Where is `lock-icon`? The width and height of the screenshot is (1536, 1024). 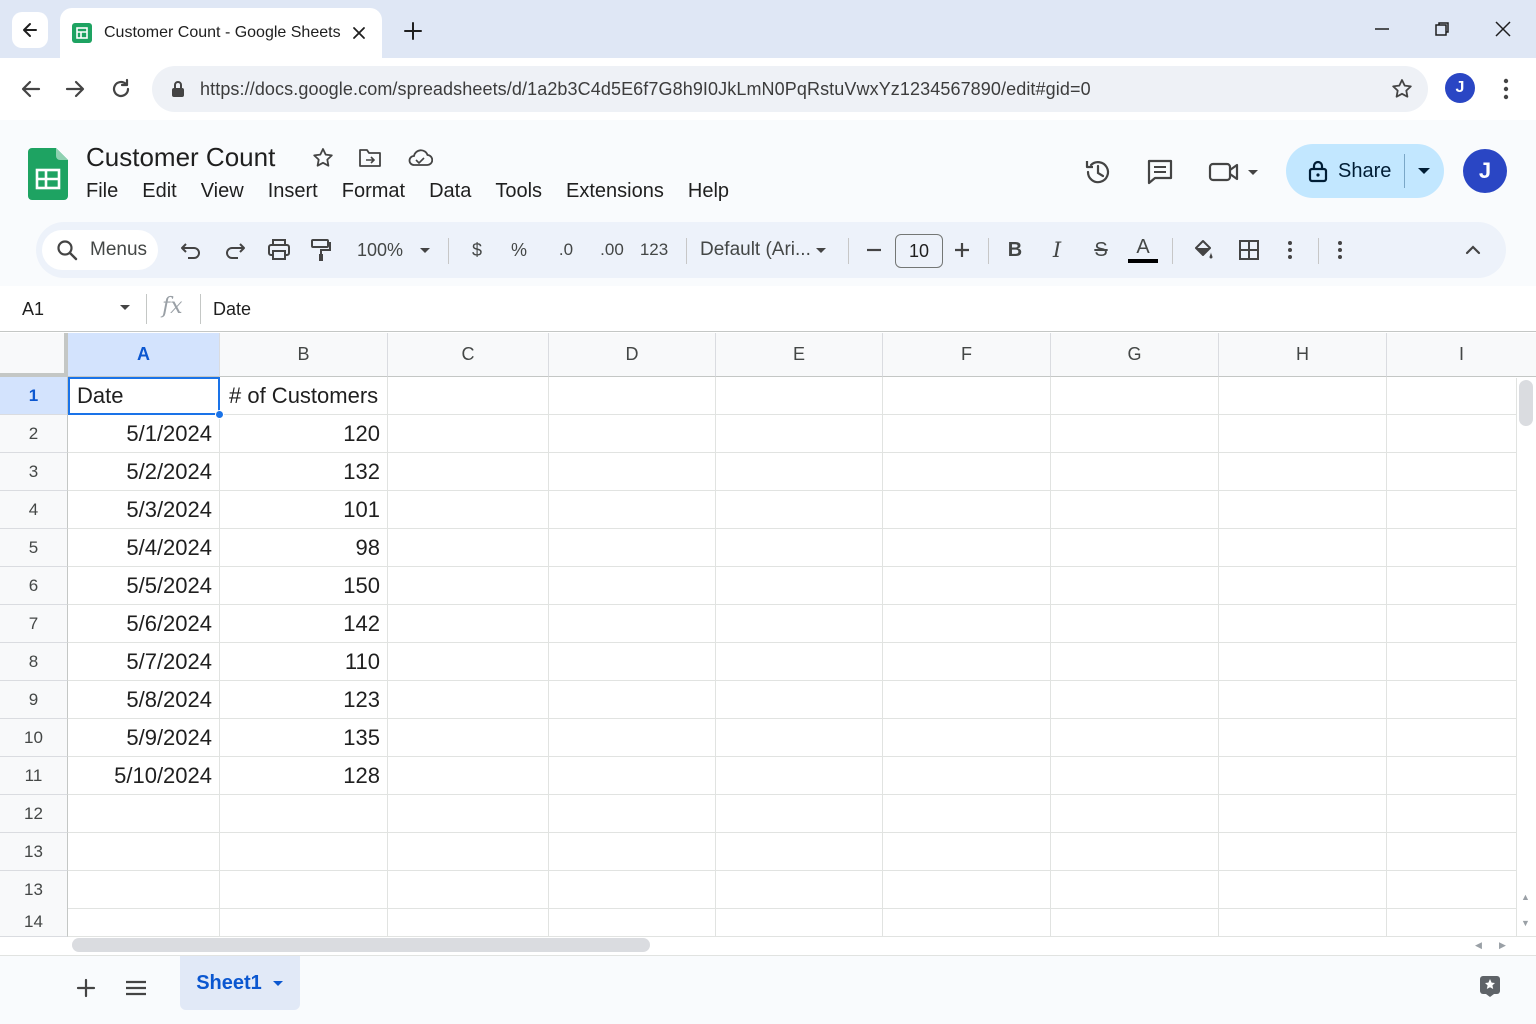 lock-icon is located at coordinates (178, 89).